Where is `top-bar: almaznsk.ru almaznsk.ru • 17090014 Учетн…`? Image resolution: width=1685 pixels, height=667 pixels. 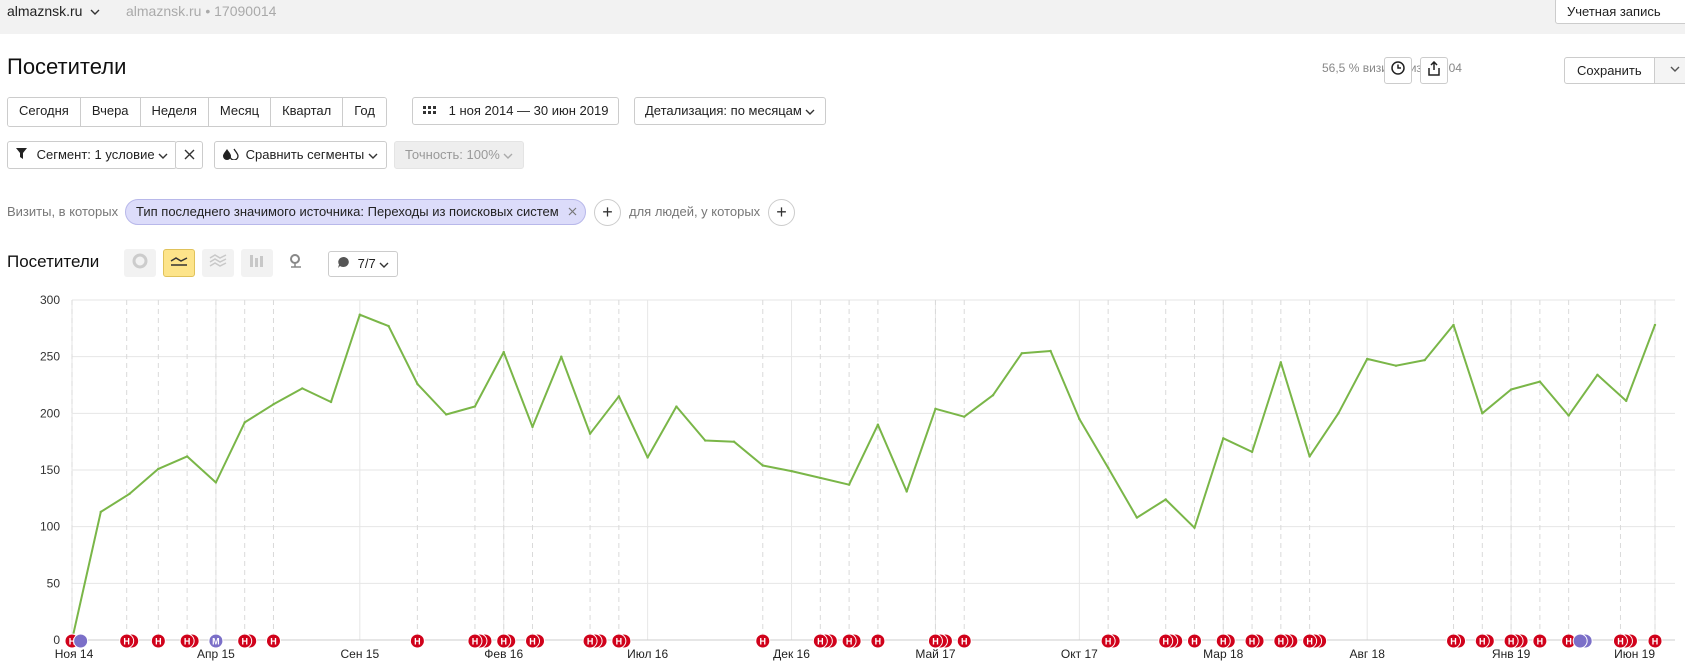 top-bar: almaznsk.ru almaznsk.ru • 17090014 Учетн… is located at coordinates (842, 17).